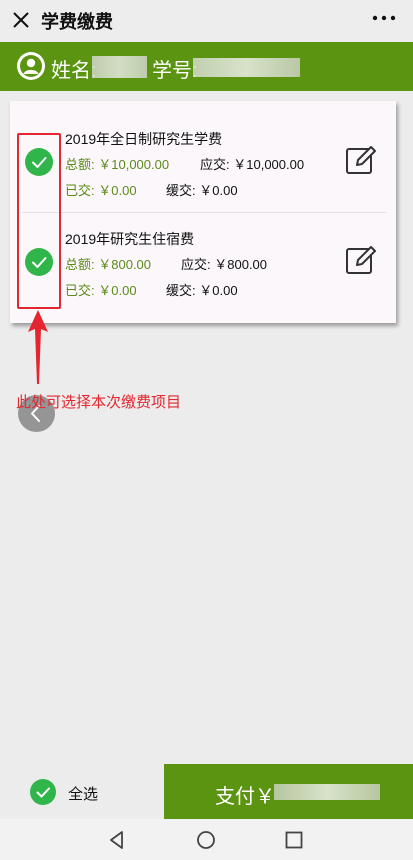  I want to click on system-nav-bar, so click(206, 839).